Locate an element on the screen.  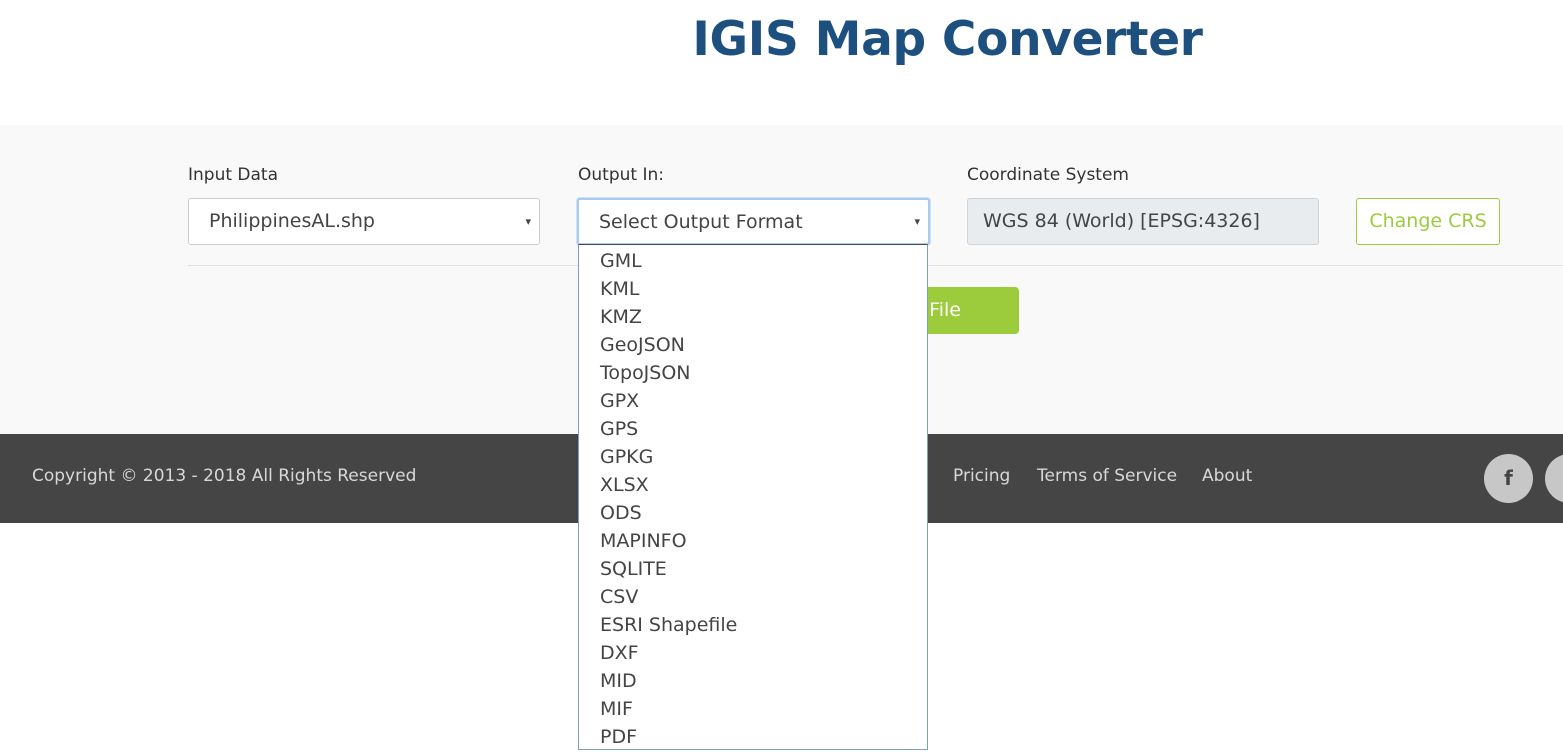
change-crs-button: Change CRS is located at coordinates (1428, 221).